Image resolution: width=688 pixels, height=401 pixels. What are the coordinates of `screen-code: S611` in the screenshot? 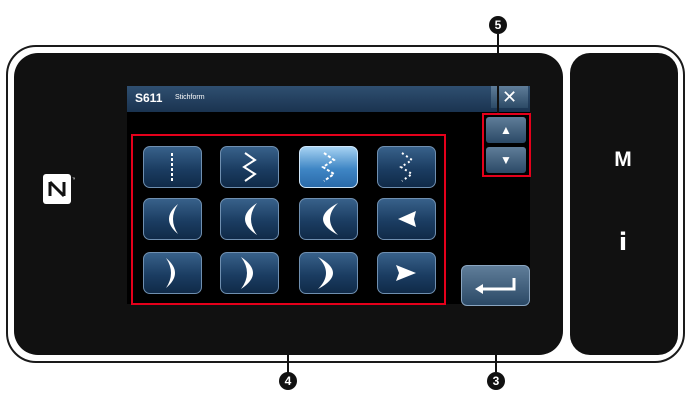 It's located at (149, 98).